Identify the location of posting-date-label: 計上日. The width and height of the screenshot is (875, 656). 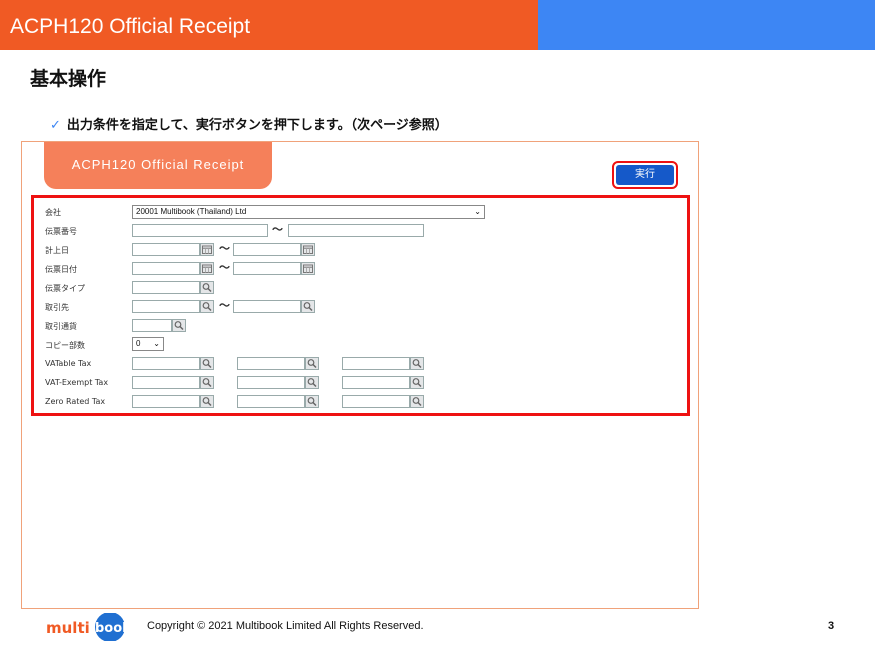
(57, 250).